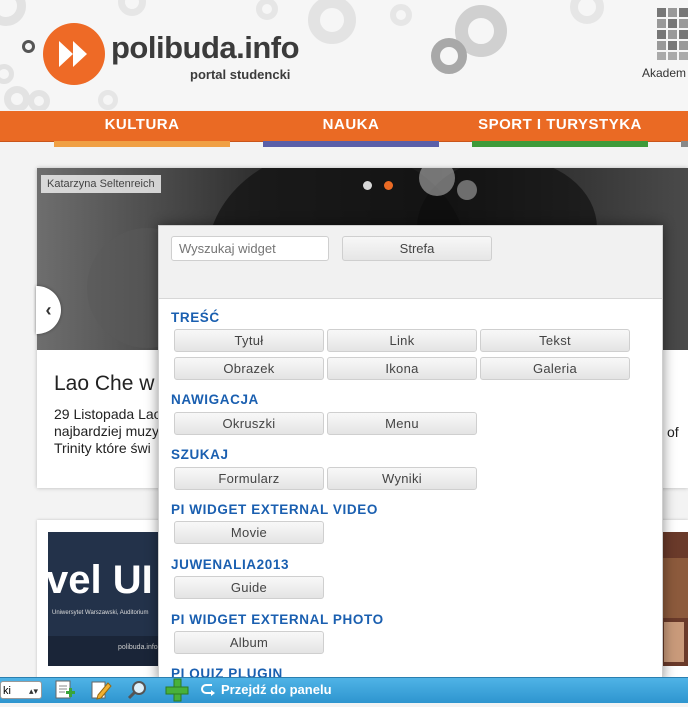  Describe the element at coordinates (102, 448) in the screenshot. I see `slide-excerpt-line: Trinity które świ` at that location.